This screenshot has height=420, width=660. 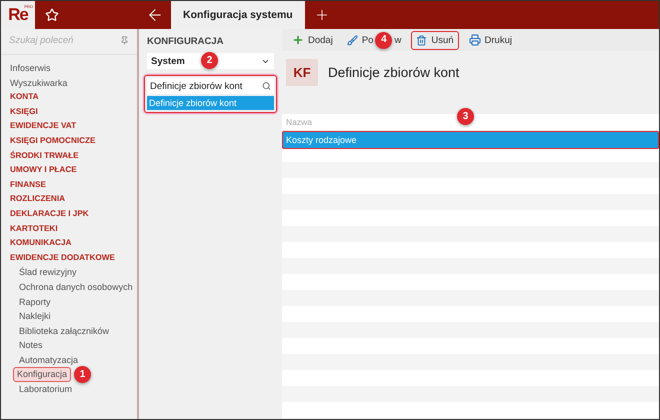 What do you see at coordinates (398, 40) in the screenshot?
I see `button-label: w` at bounding box center [398, 40].